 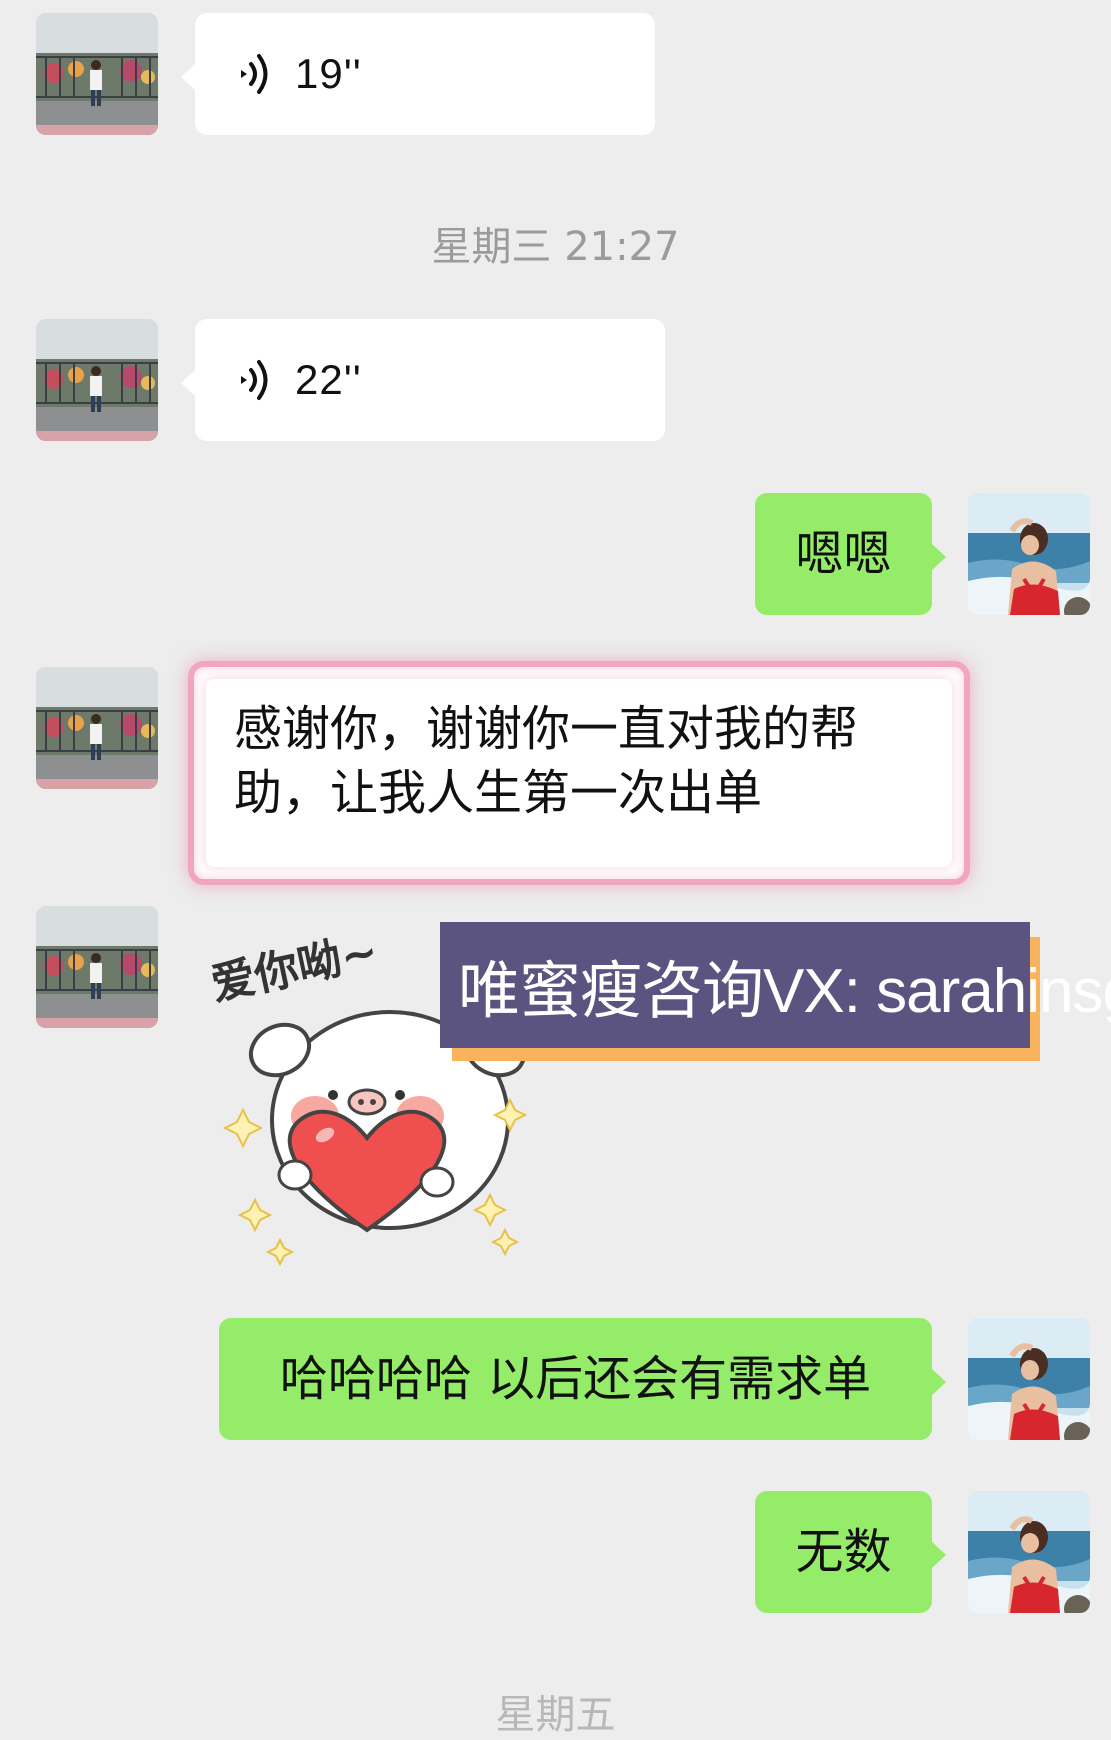 I want to click on message-text: 嗯嗯, so click(x=843, y=554).